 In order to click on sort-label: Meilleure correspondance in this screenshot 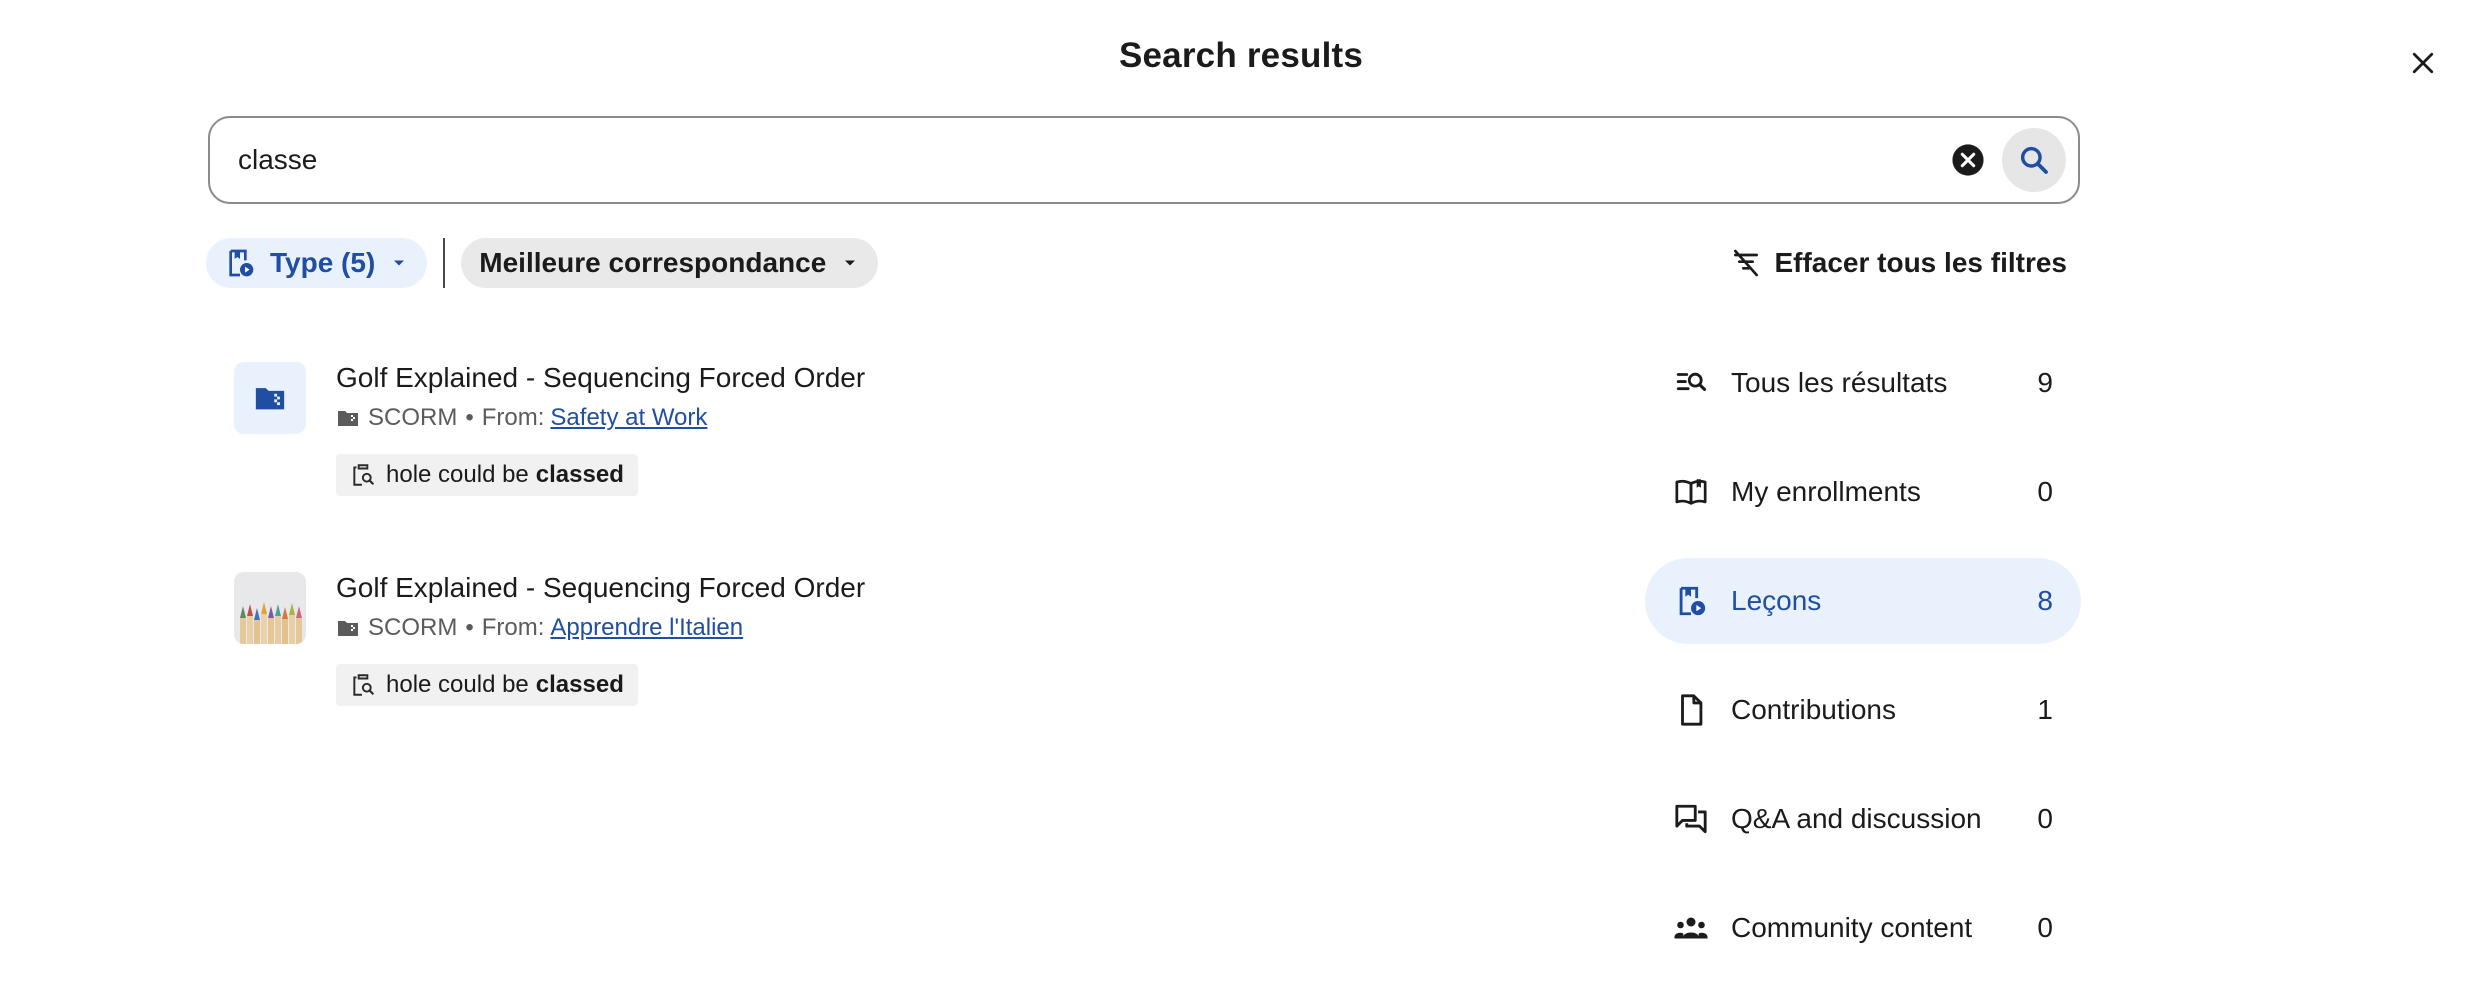, I will do `click(653, 262)`.